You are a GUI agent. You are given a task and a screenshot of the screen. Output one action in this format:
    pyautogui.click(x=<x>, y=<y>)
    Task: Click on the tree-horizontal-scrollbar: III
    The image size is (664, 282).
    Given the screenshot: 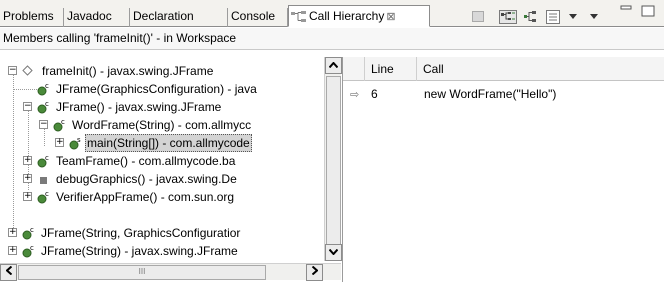 What is the action you would take?
    pyautogui.click(x=170, y=272)
    